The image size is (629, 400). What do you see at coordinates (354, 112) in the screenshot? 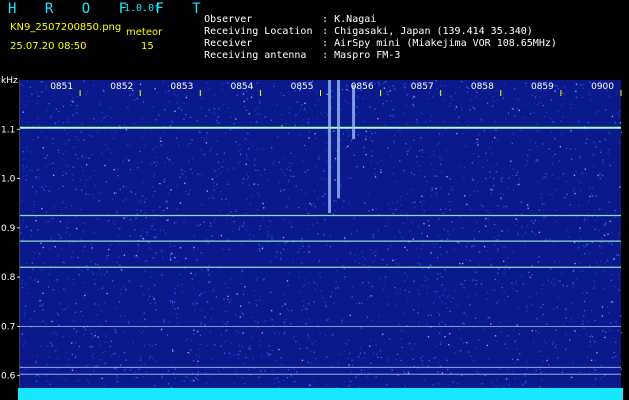
I see `meteor-echo` at bounding box center [354, 112].